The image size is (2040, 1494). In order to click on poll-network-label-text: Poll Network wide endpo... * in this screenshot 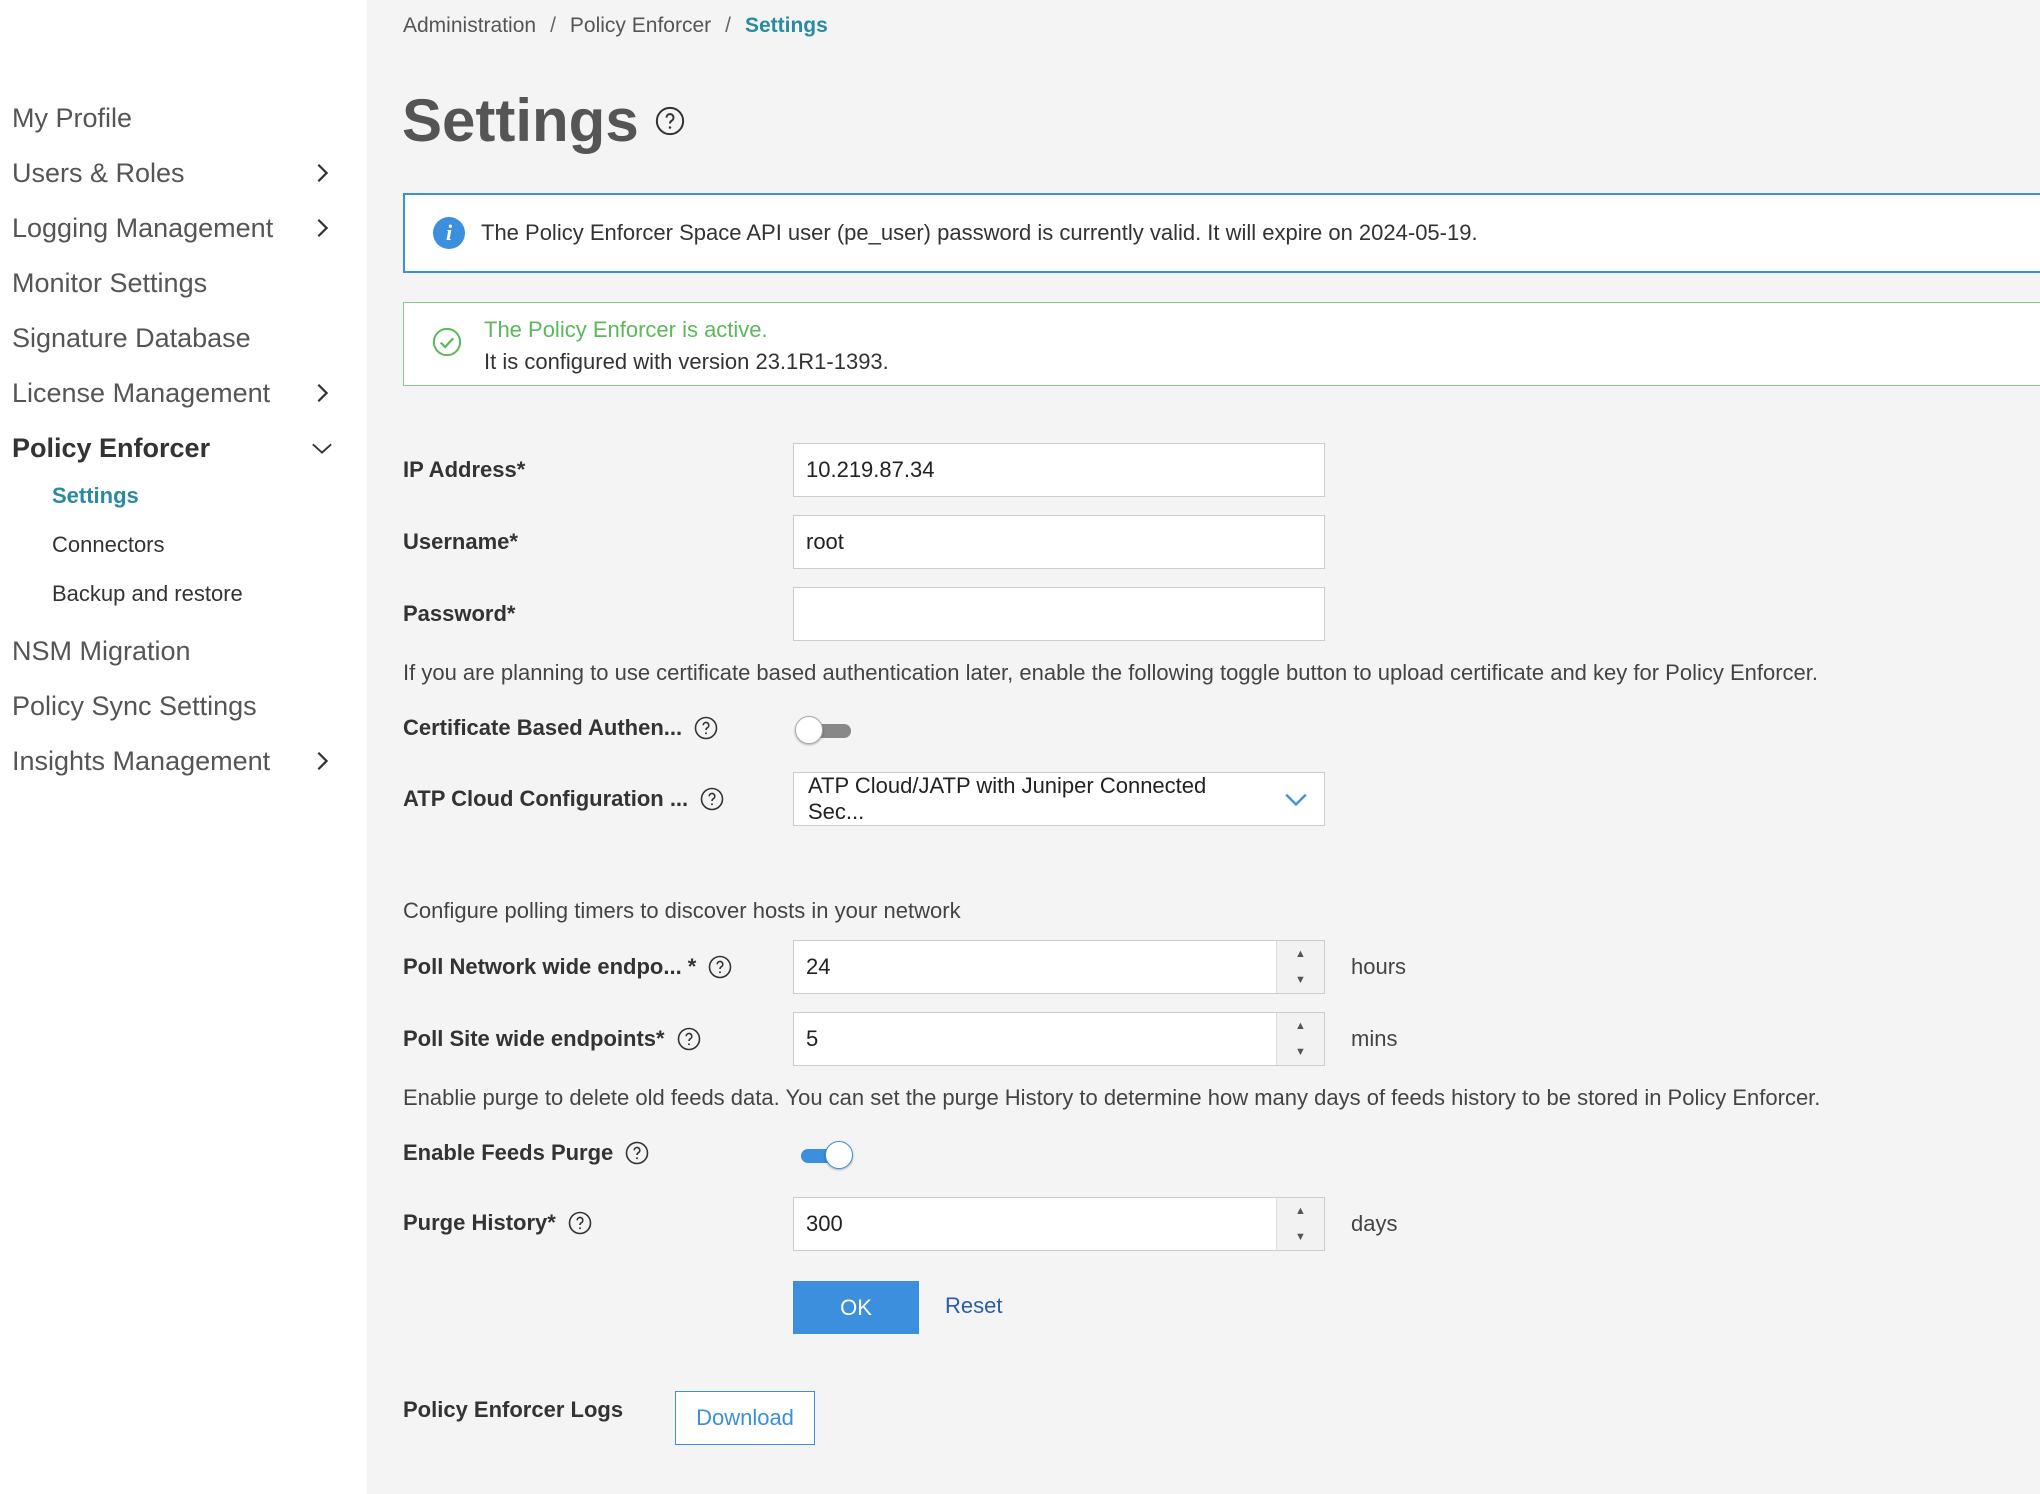, I will do `click(550, 966)`.